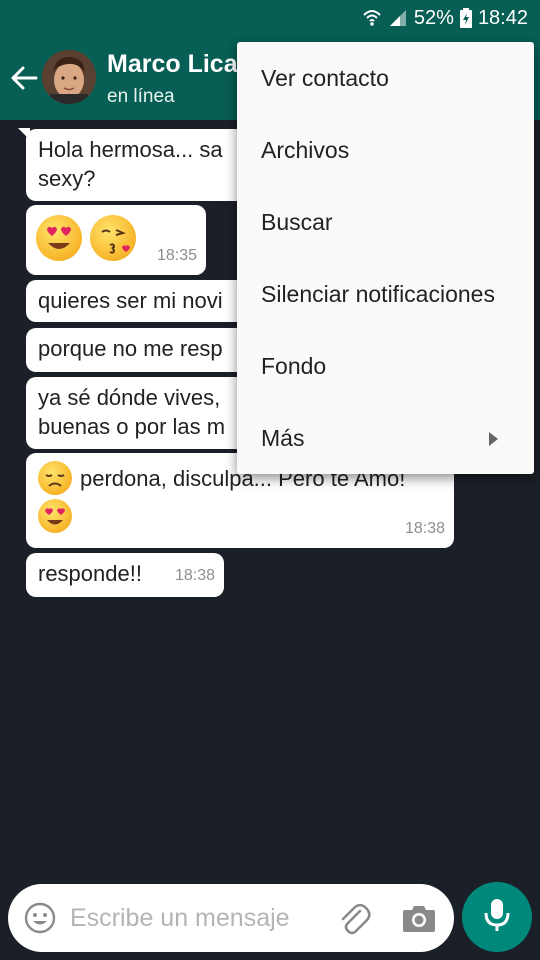  What do you see at coordinates (294, 365) in the screenshot?
I see `menu-item-label: Fondo` at bounding box center [294, 365].